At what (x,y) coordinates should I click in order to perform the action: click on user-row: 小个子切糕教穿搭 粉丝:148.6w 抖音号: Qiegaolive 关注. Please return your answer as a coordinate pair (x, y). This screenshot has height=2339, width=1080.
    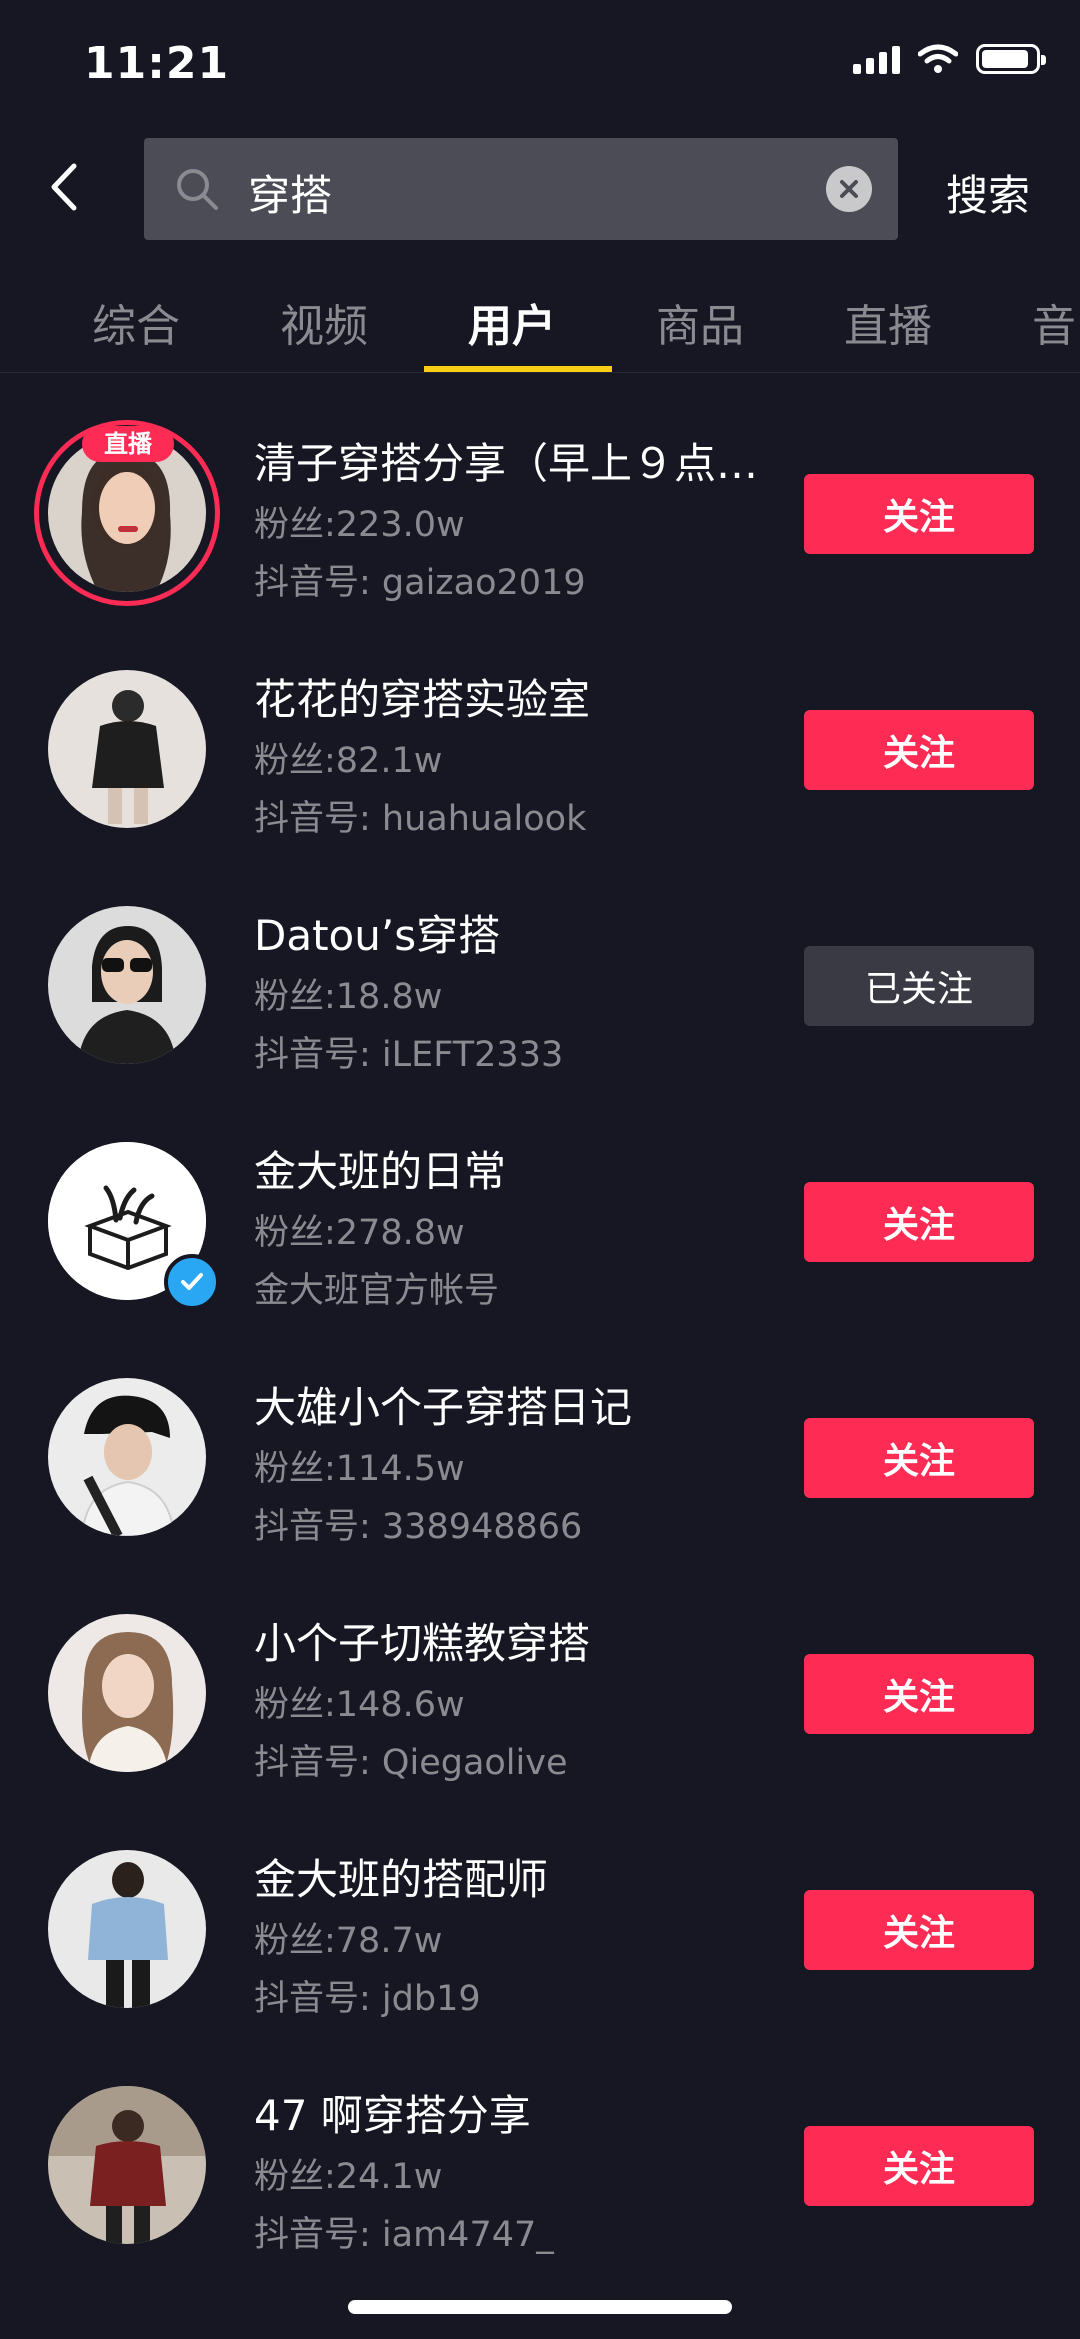
    Looking at the image, I should click on (540, 1698).